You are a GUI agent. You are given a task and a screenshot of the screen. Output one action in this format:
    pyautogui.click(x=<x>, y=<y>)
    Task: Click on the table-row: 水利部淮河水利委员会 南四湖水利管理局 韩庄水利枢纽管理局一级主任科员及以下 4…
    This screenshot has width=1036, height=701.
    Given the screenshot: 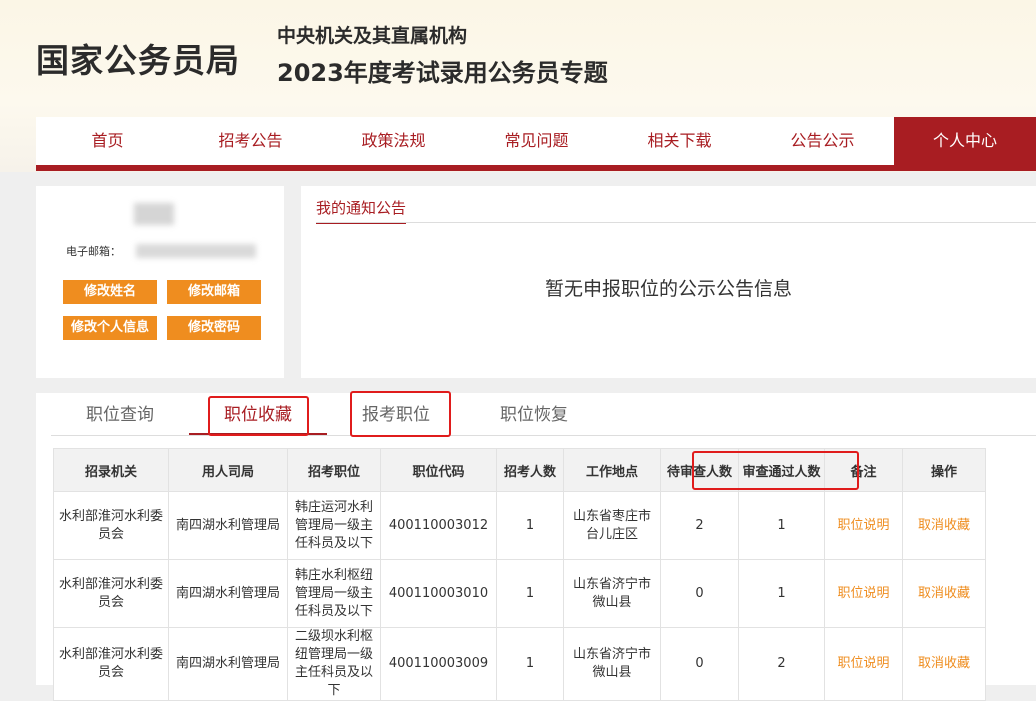 What is the action you would take?
    pyautogui.click(x=519, y=593)
    